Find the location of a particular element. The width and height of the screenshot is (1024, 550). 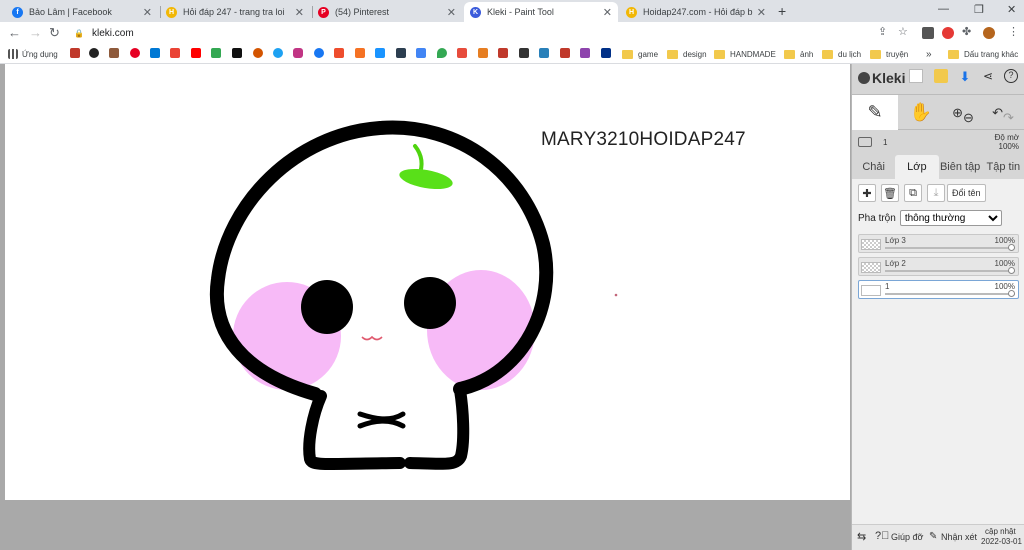

help-link: Giúp đỡ is located at coordinates (907, 537).